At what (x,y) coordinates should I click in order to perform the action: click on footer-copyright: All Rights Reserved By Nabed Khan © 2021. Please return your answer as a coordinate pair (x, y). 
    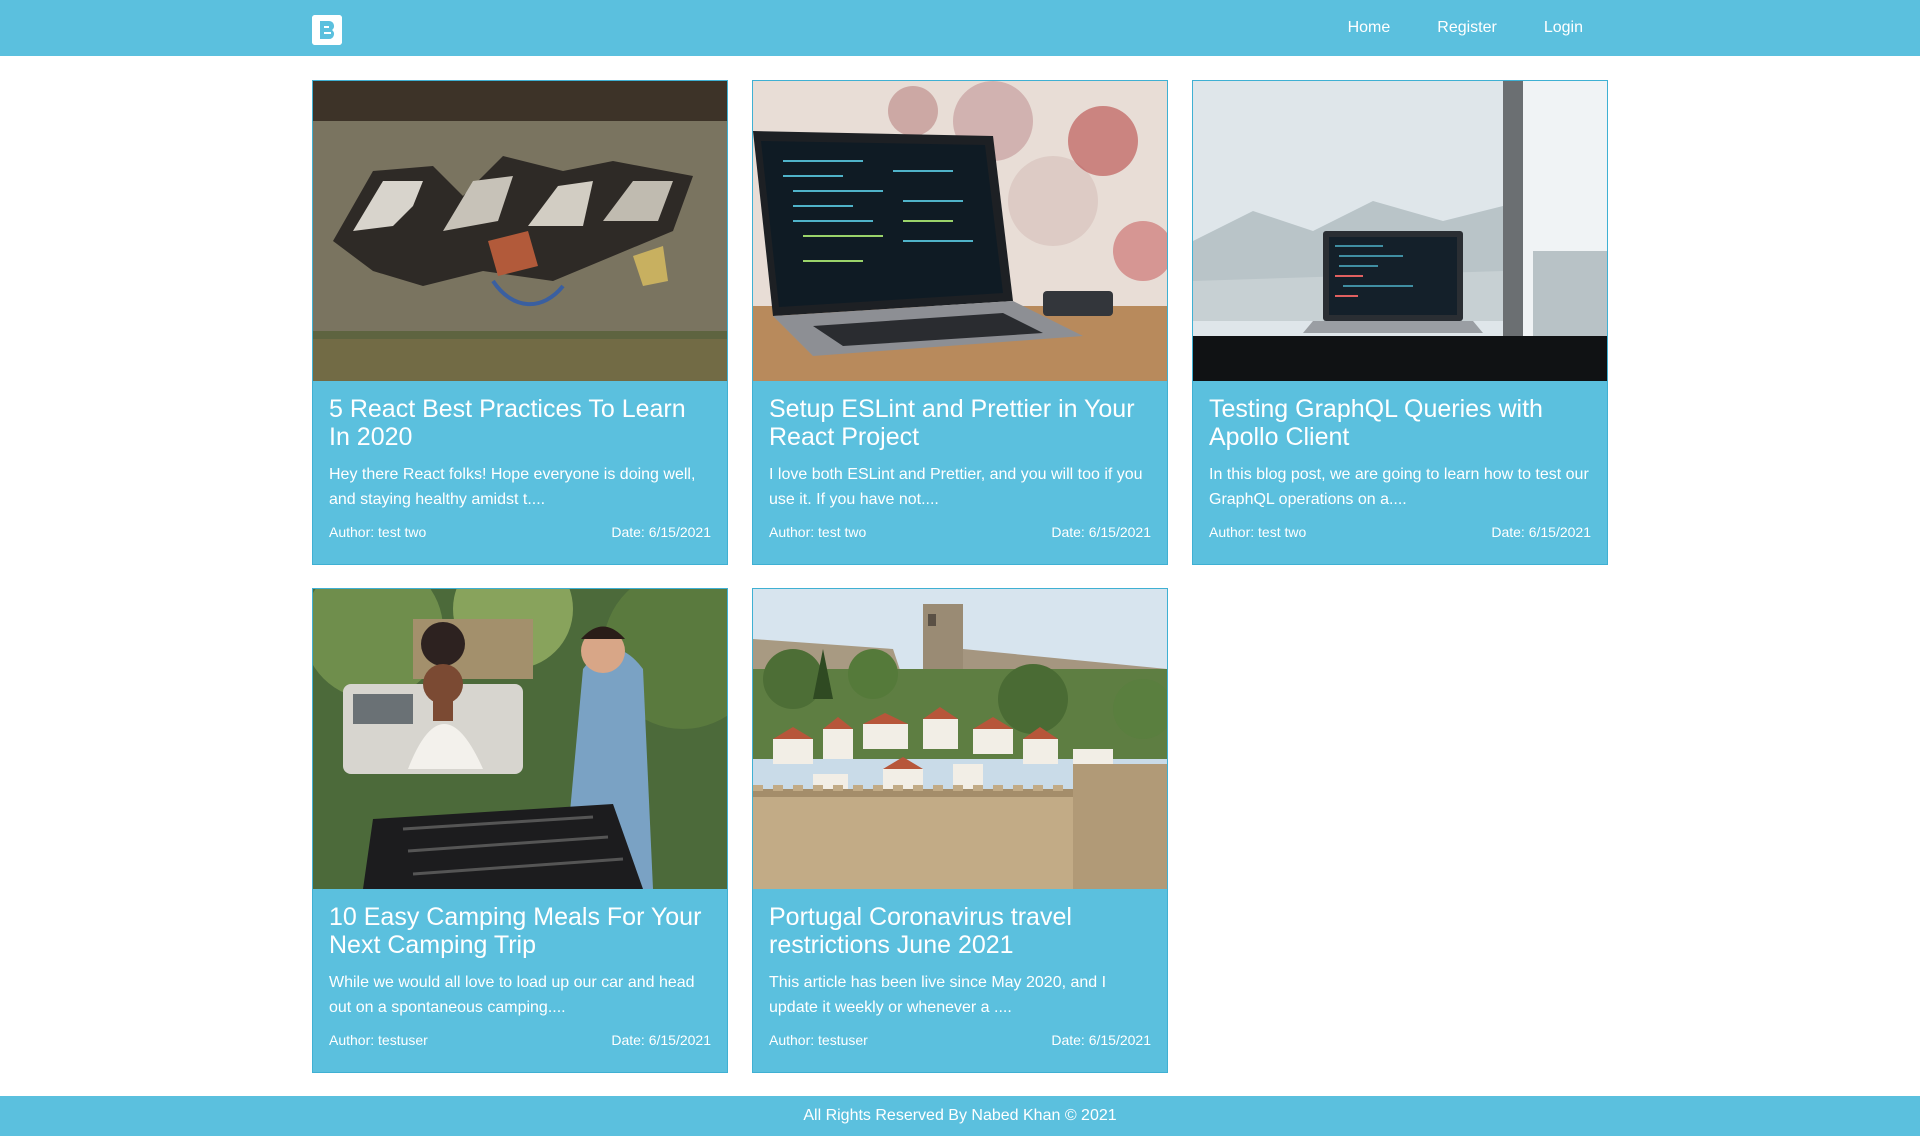
    Looking at the image, I should click on (960, 1115).